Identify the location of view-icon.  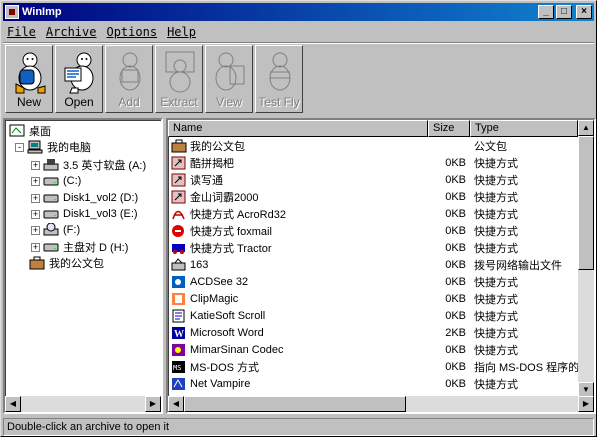
(230, 71).